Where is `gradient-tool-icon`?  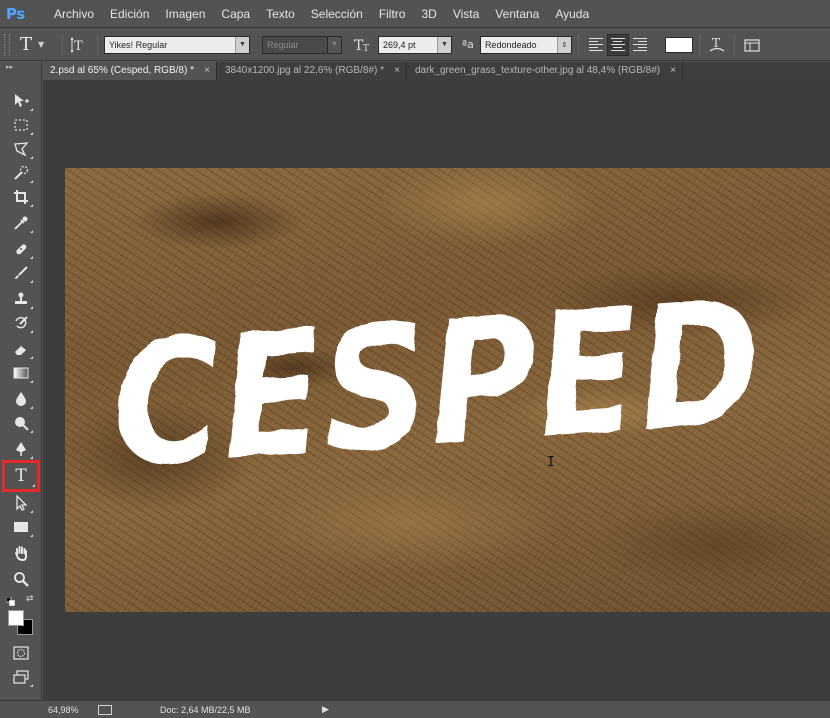
gradient-tool-icon is located at coordinates (21, 373).